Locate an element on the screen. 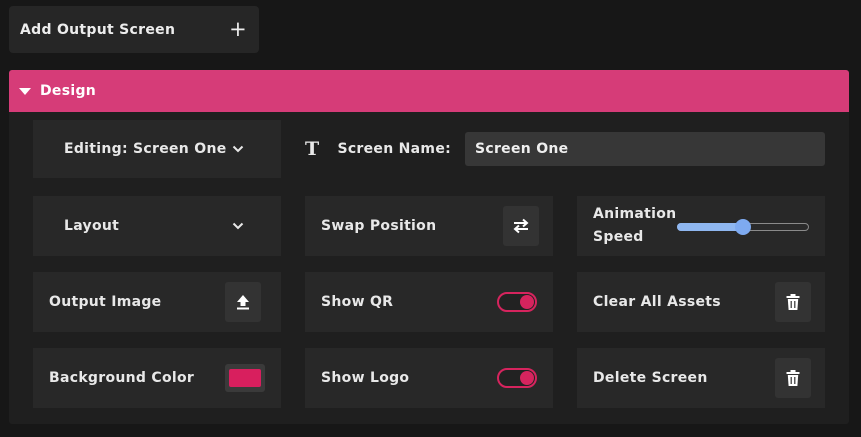 Image resolution: width=861 pixels, height=437 pixels. add-output-screen-button: Add Output Screen + is located at coordinates (134, 29).